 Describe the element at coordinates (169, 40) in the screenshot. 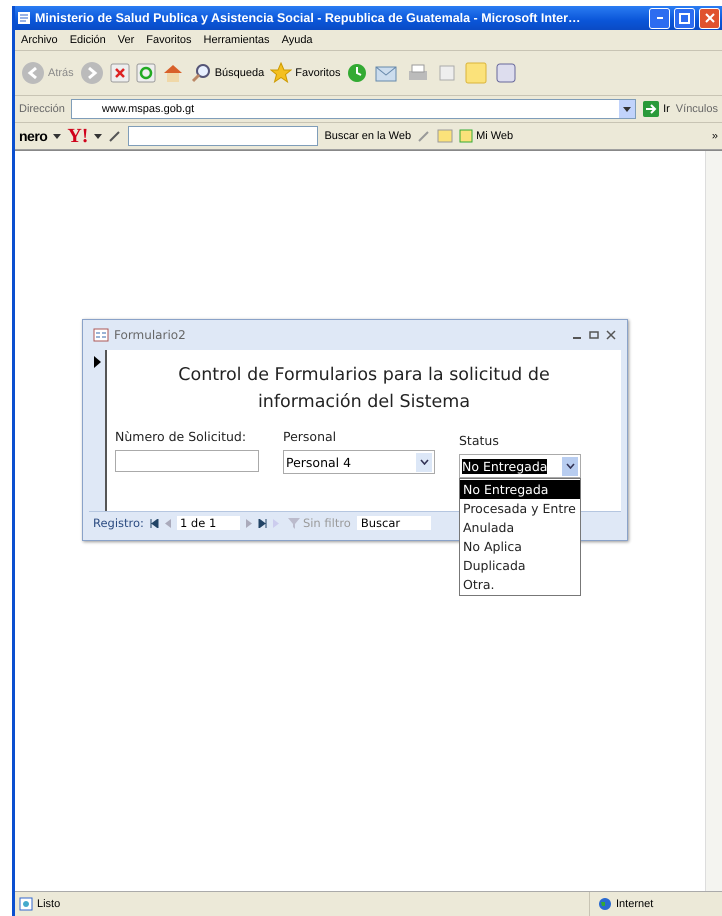

I see `menu-item: Favoritos` at that location.